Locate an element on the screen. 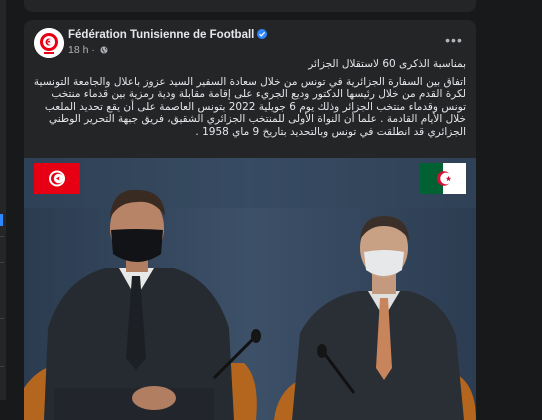 The width and height of the screenshot is (542, 420). page-name-link: Fédération Tunisienne de Football is located at coordinates (168, 35).